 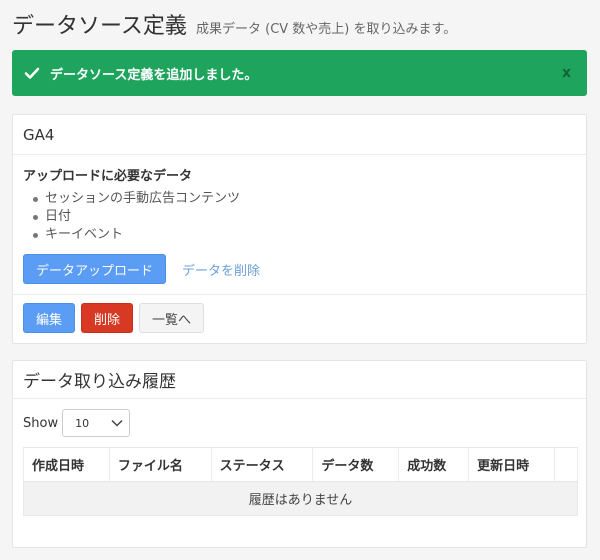 I want to click on empty-message: 履歴はありません, so click(x=300, y=498).